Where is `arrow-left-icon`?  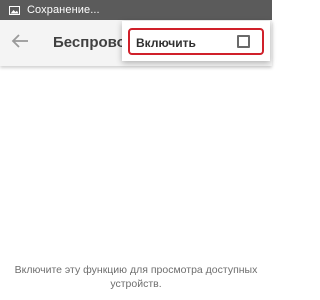
arrow-left-icon is located at coordinates (20, 43).